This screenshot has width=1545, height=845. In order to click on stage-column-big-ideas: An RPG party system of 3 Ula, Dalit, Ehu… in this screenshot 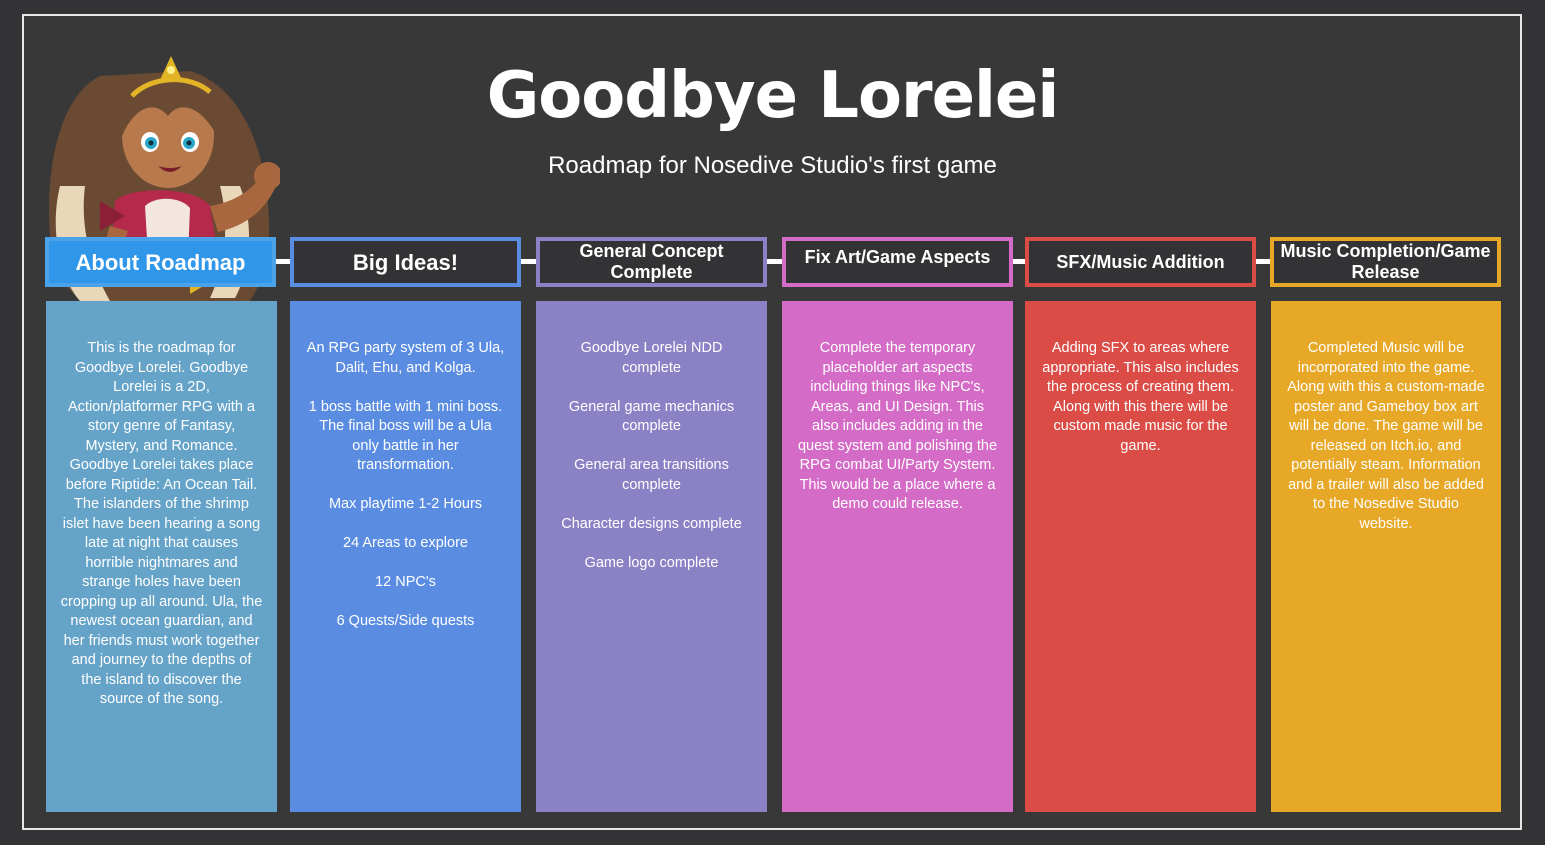, I will do `click(405, 556)`.